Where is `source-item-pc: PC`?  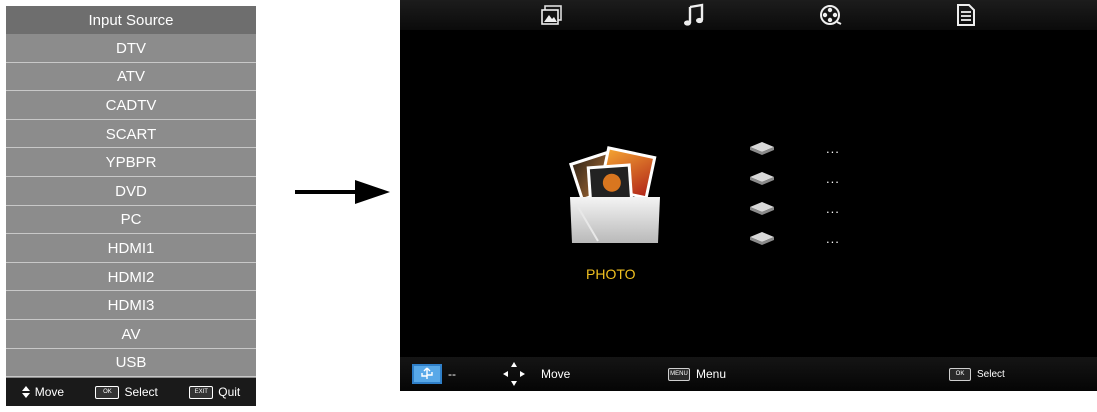
source-item-pc: PC is located at coordinates (131, 220).